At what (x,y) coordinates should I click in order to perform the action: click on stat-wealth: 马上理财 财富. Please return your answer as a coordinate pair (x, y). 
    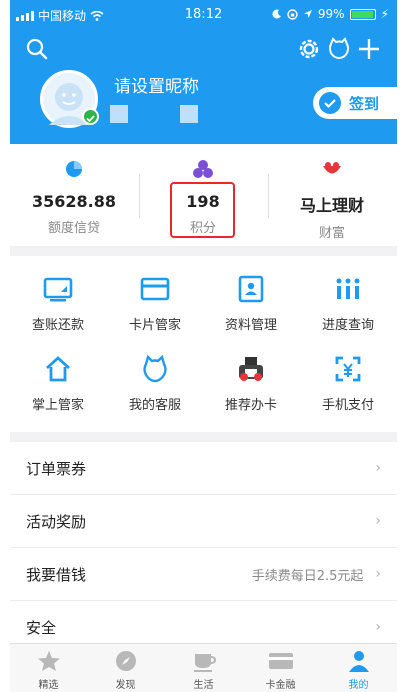
    Looking at the image, I should click on (332, 199).